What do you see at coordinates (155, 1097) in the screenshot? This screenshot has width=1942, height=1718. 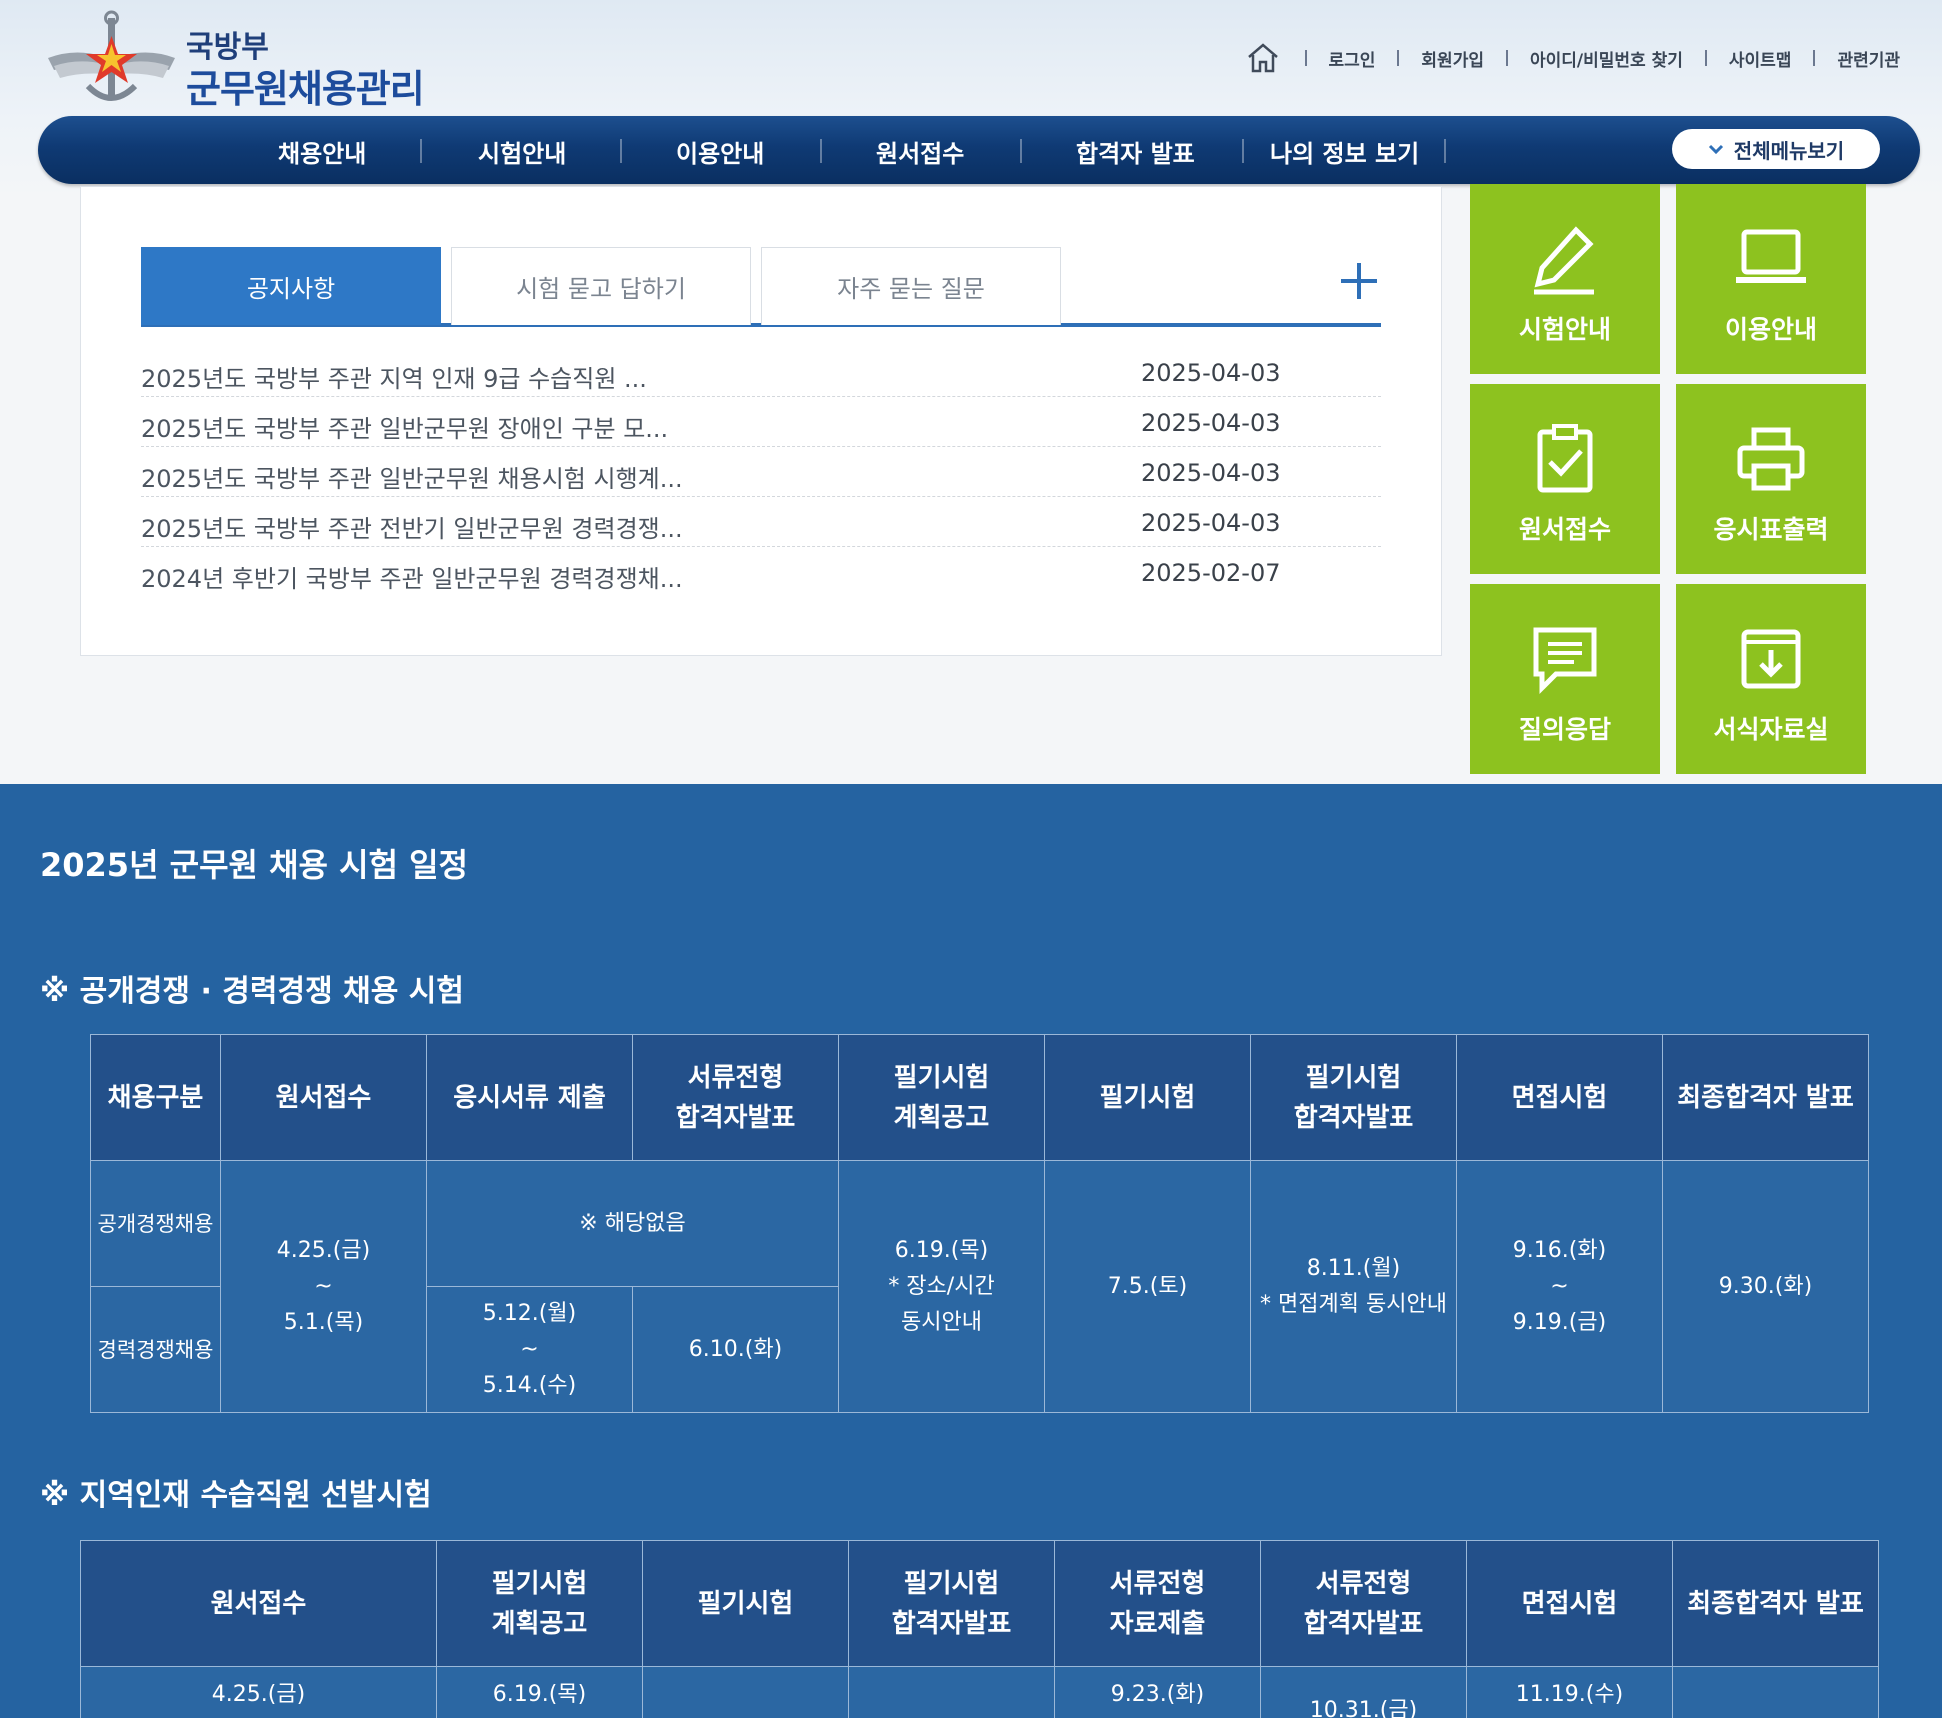 I see `header-cell: 채용구분` at bounding box center [155, 1097].